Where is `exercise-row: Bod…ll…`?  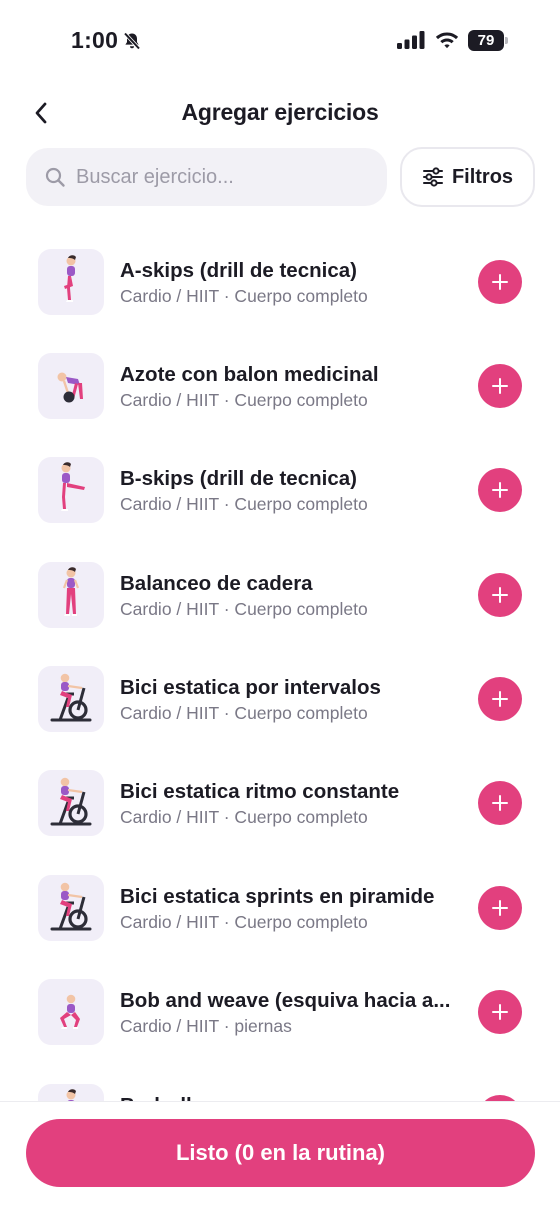 exercise-row: Bod…ll… is located at coordinates (280, 1084).